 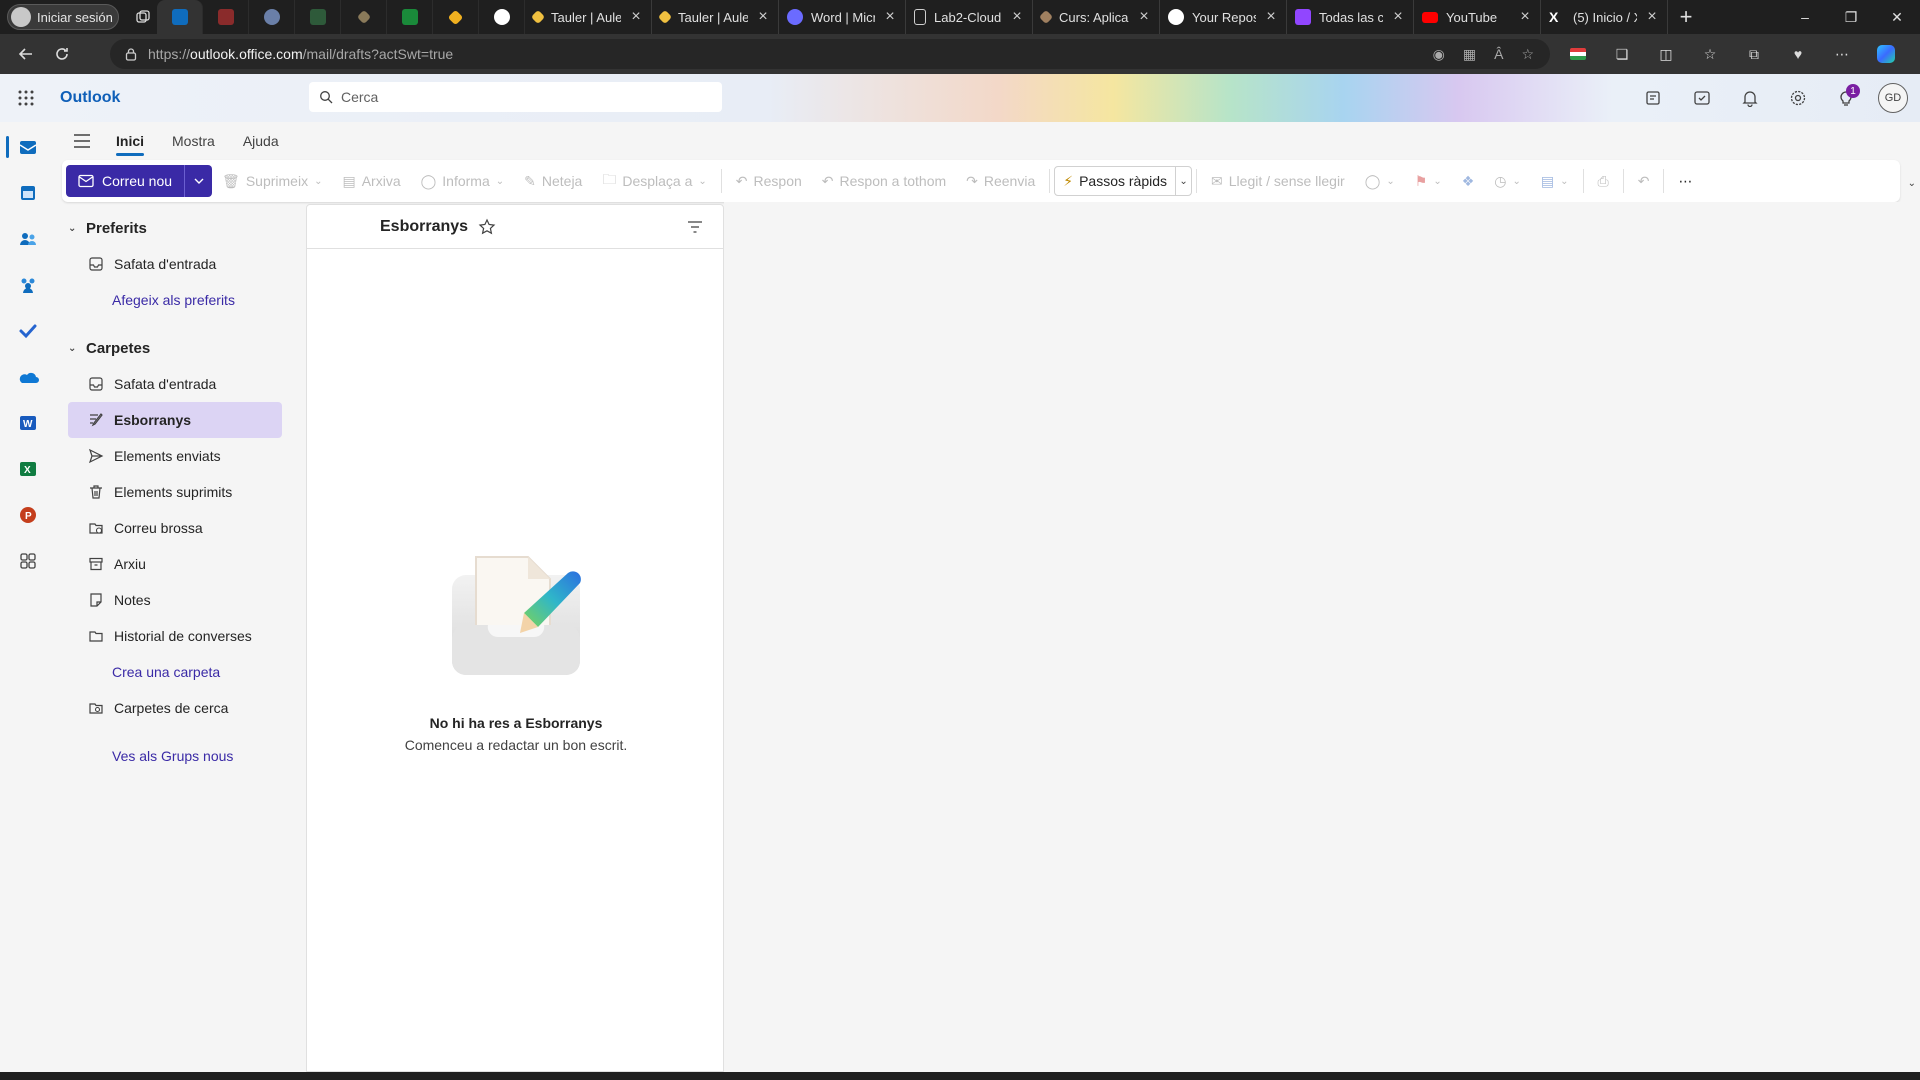 I want to click on todo-app-icon, so click(x=28, y=331).